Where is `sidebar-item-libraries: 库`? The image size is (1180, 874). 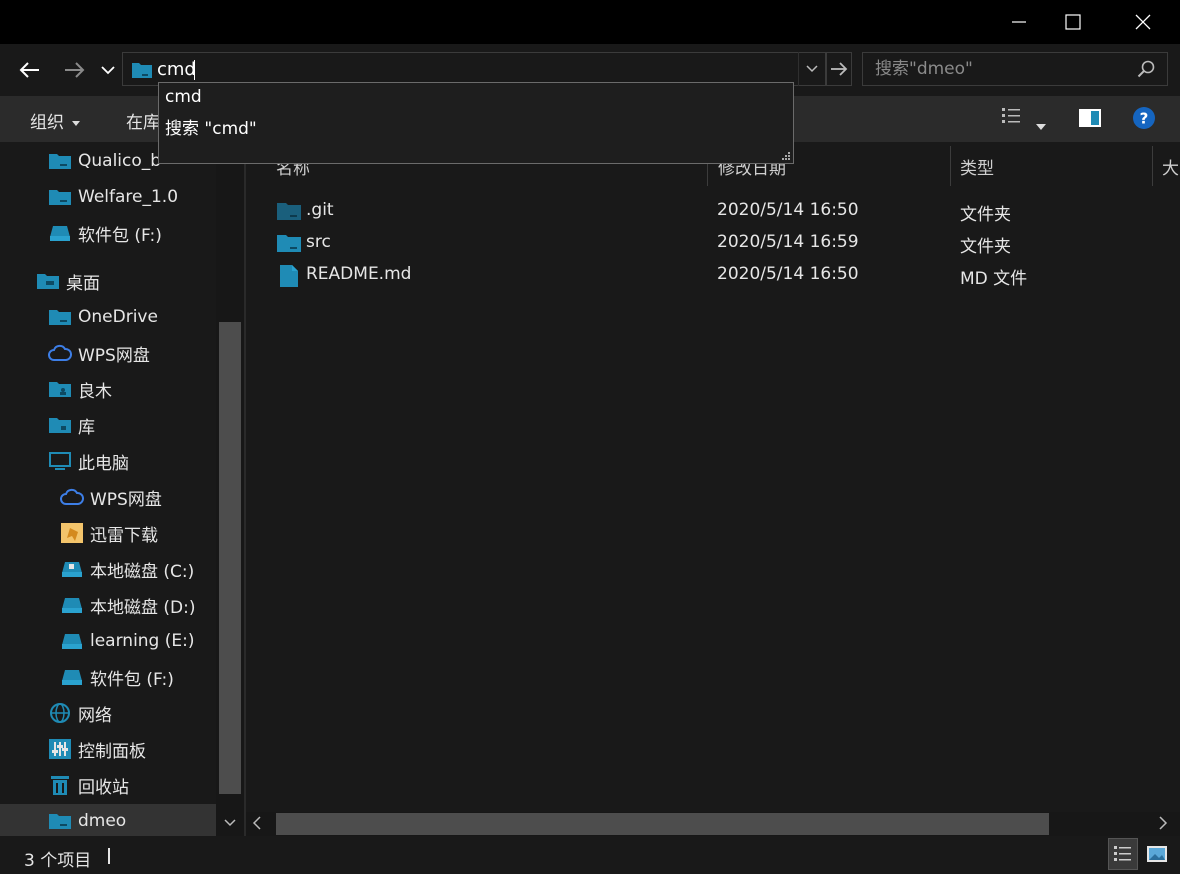 sidebar-item-libraries: 库 is located at coordinates (71, 425).